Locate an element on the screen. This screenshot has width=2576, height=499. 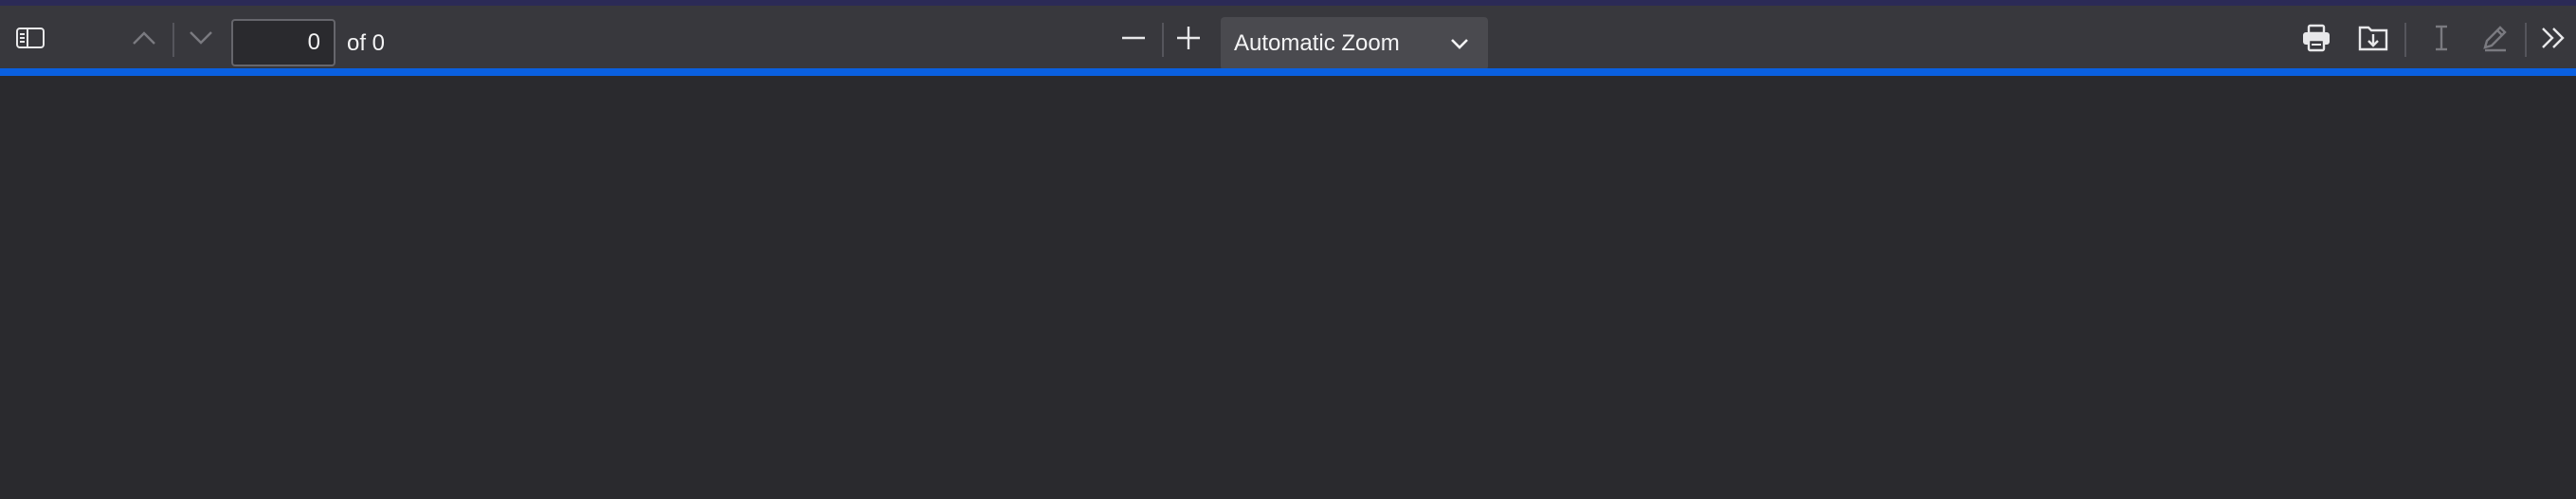
chevron-up-icon is located at coordinates (144, 37).